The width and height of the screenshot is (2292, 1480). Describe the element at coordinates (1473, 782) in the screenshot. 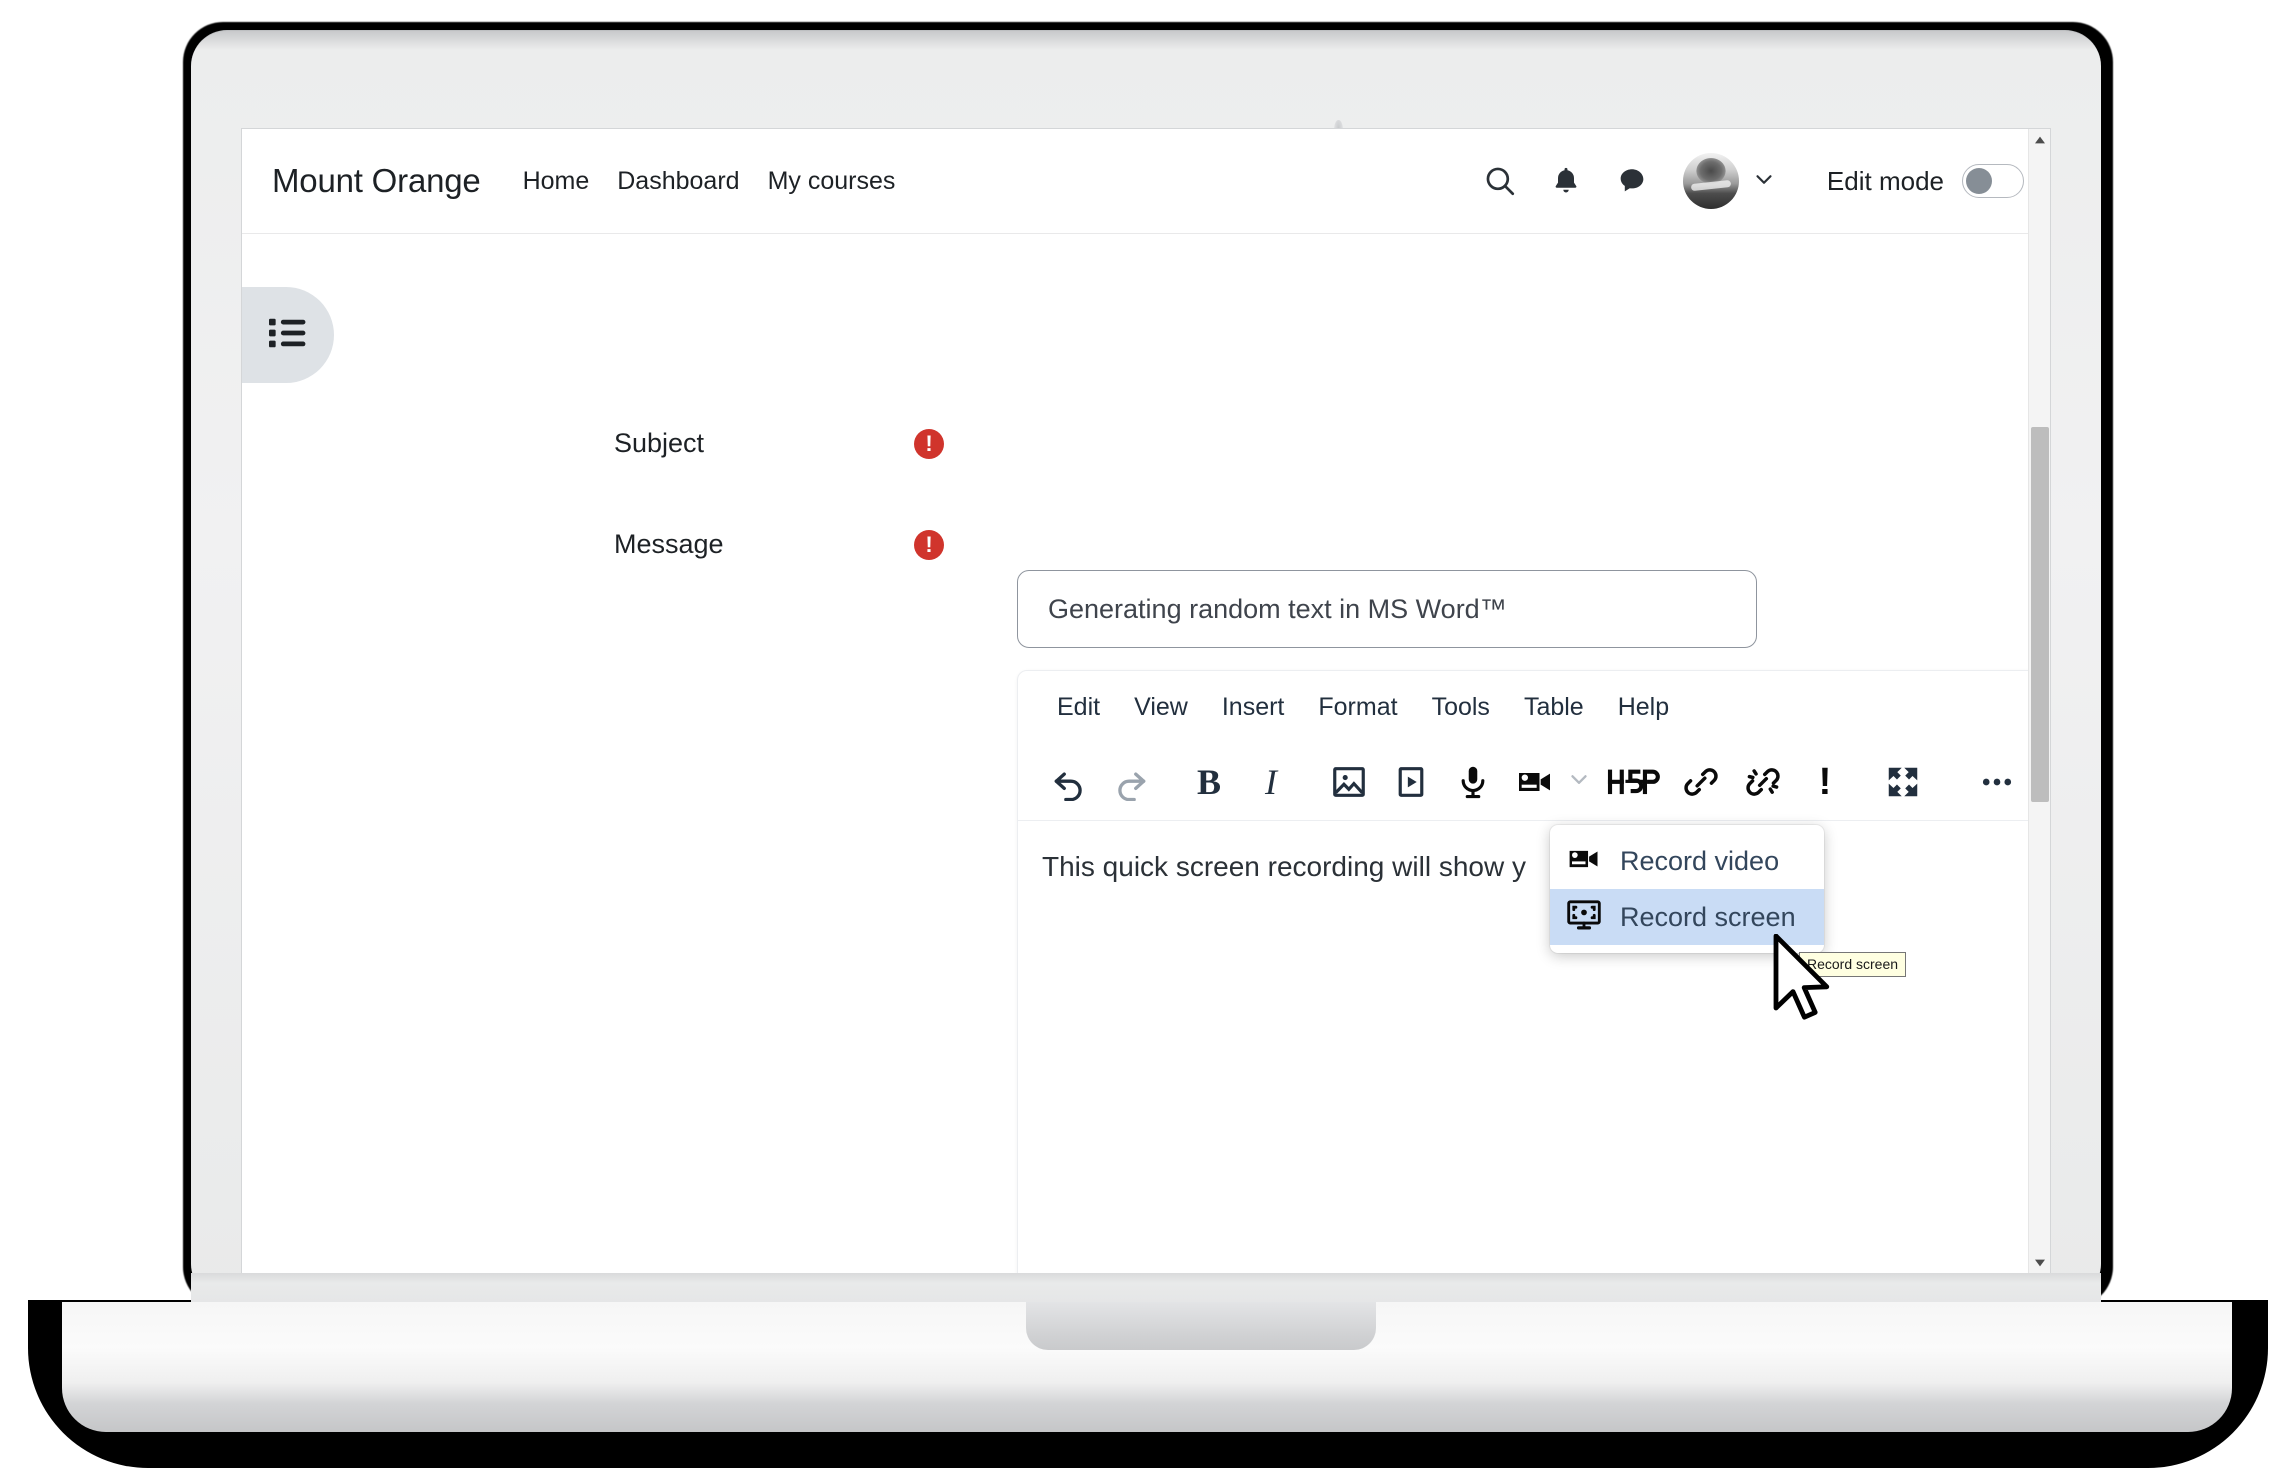

I see `microphone-icon` at that location.